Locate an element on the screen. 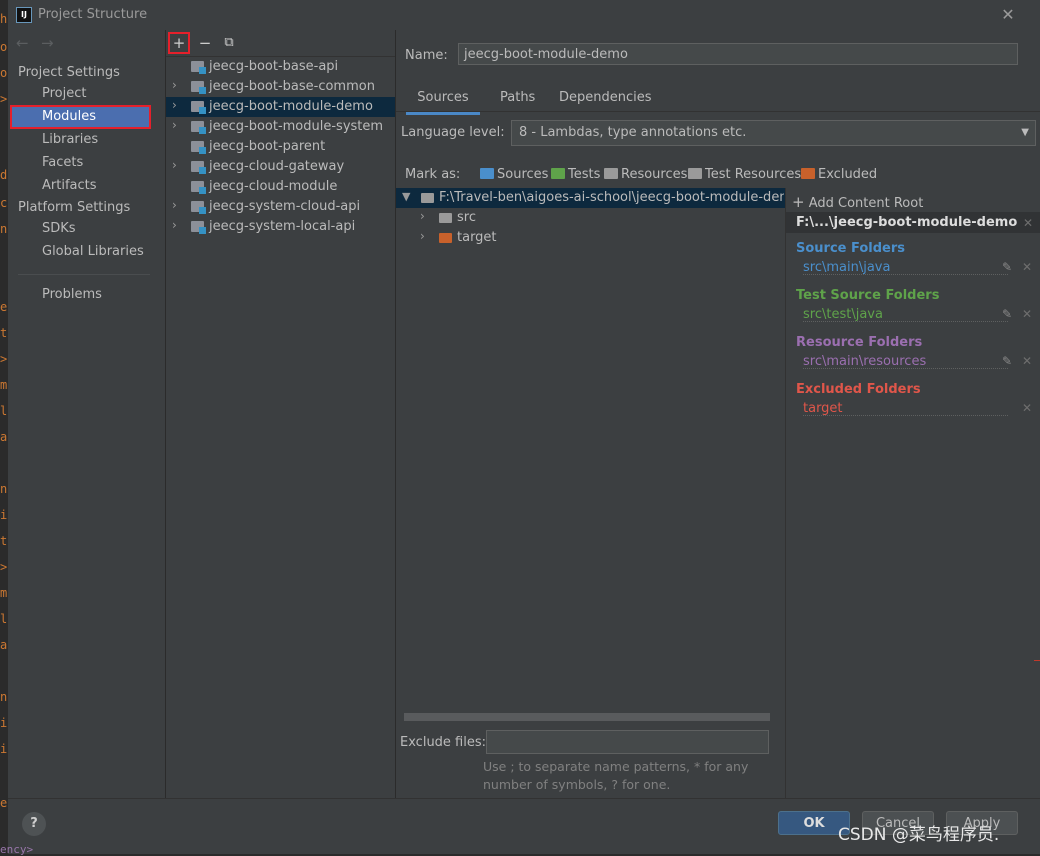 The height and width of the screenshot is (856, 1040). excluded-folder-icon is located at coordinates (445, 238).